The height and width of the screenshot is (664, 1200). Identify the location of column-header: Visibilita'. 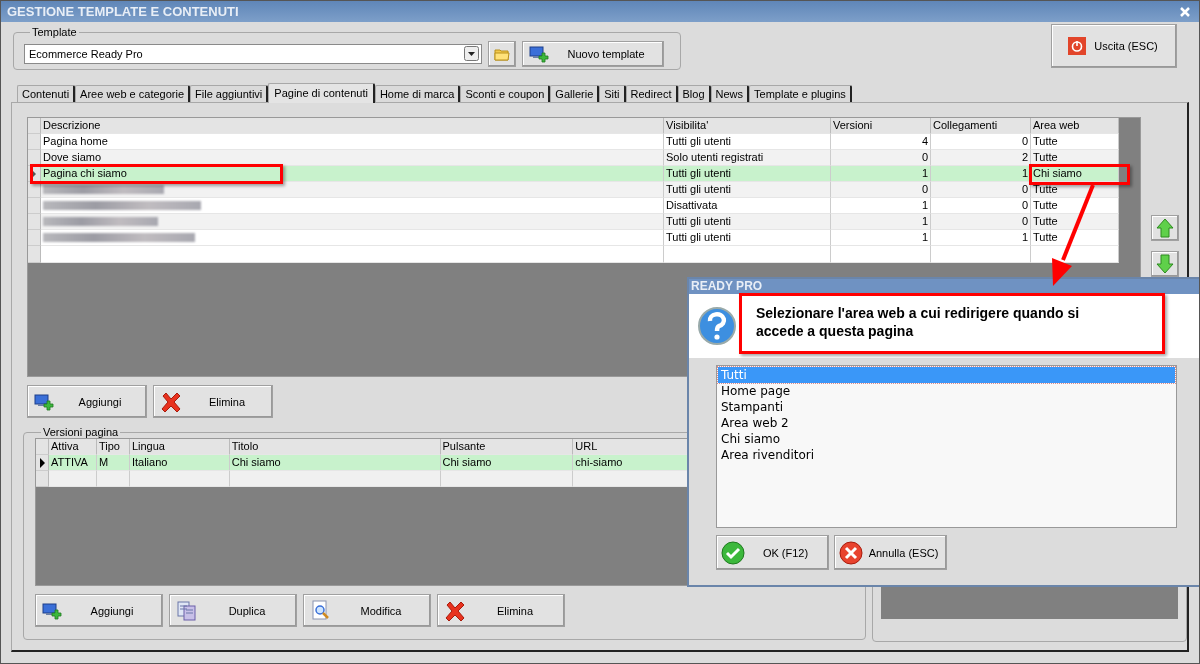
(747, 126).